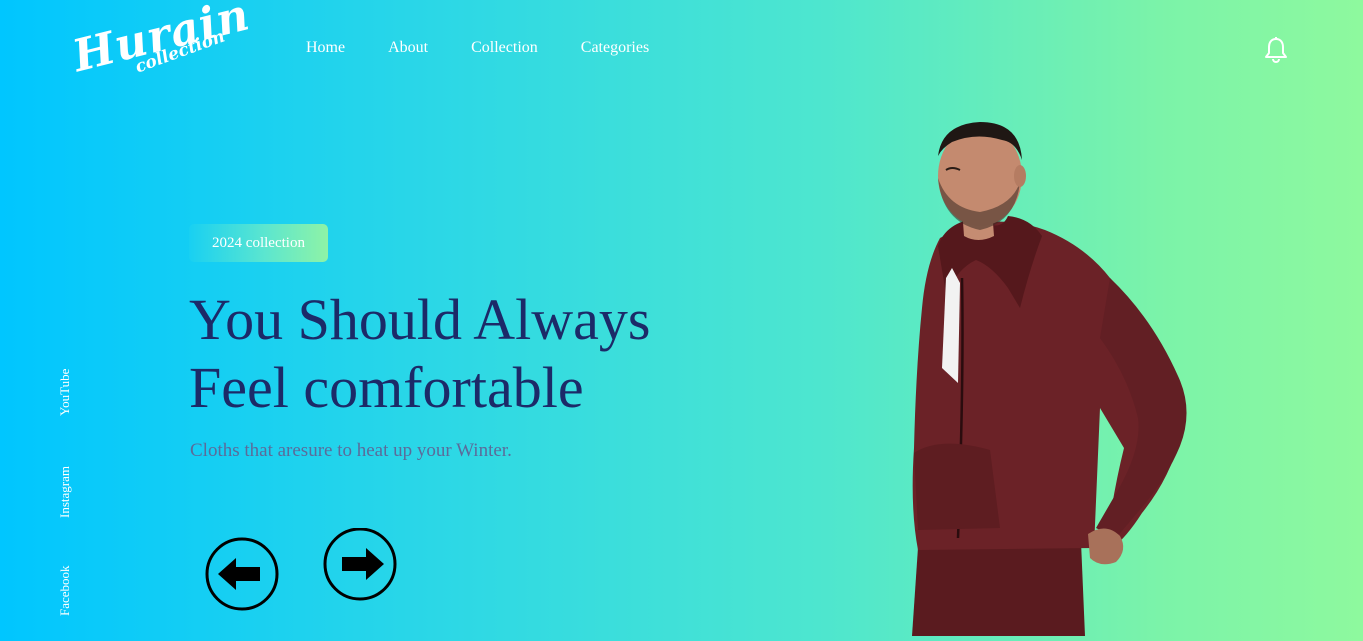 Image resolution: width=1363 pixels, height=641 pixels. I want to click on social-instagram-link: Instagram, so click(65, 492).